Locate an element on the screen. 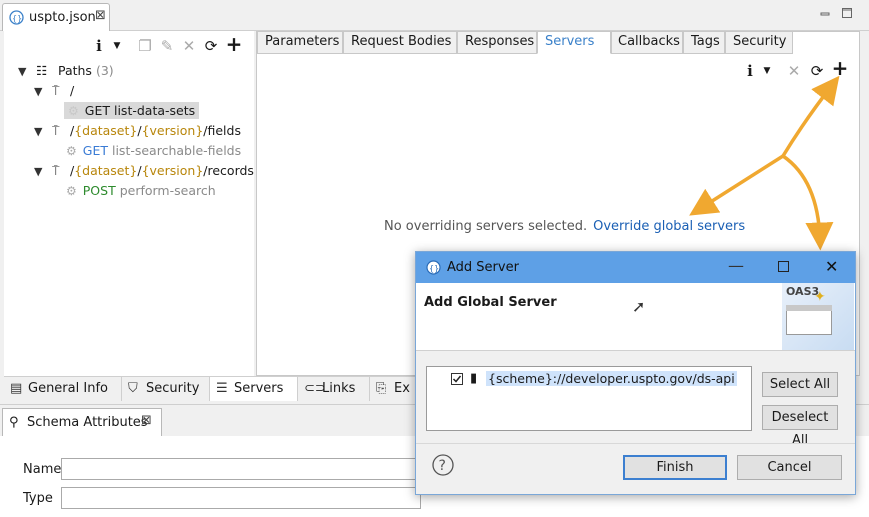 Image resolution: width=869 pixels, height=517 pixels. tab-security-bottom: ⛉ Security is located at coordinates (166, 389).